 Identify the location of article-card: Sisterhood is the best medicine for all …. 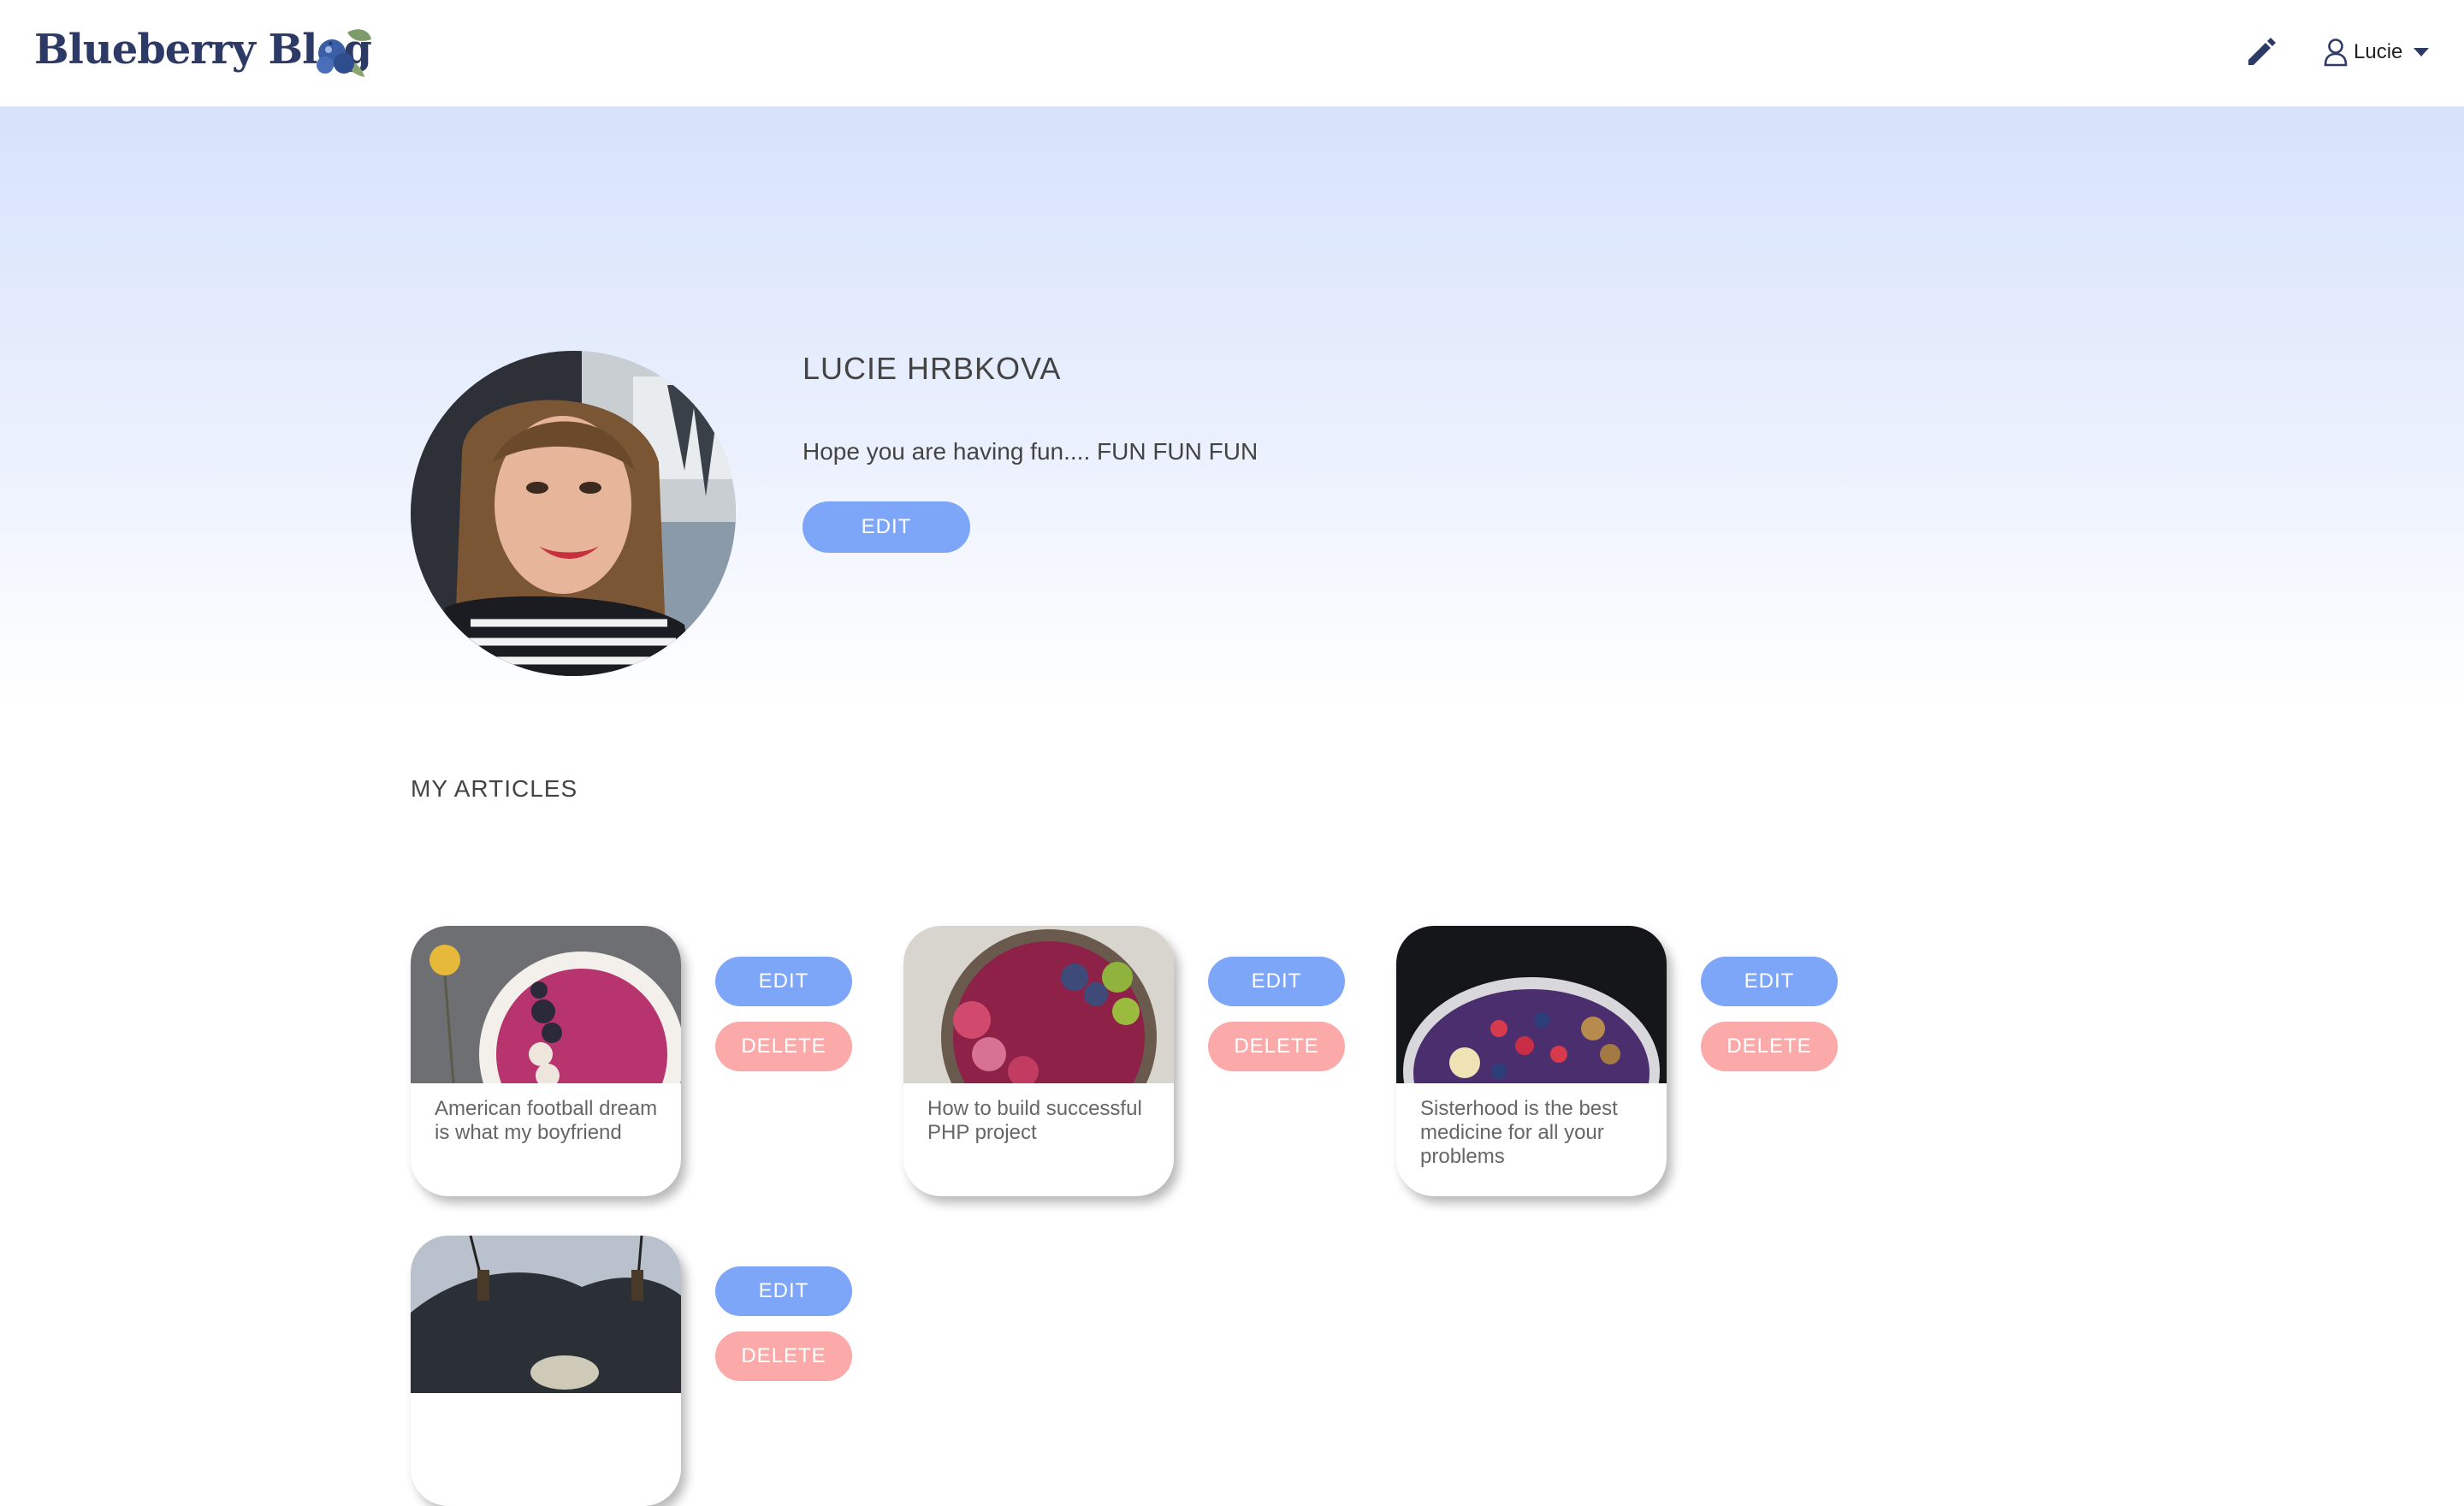
(1531, 1061).